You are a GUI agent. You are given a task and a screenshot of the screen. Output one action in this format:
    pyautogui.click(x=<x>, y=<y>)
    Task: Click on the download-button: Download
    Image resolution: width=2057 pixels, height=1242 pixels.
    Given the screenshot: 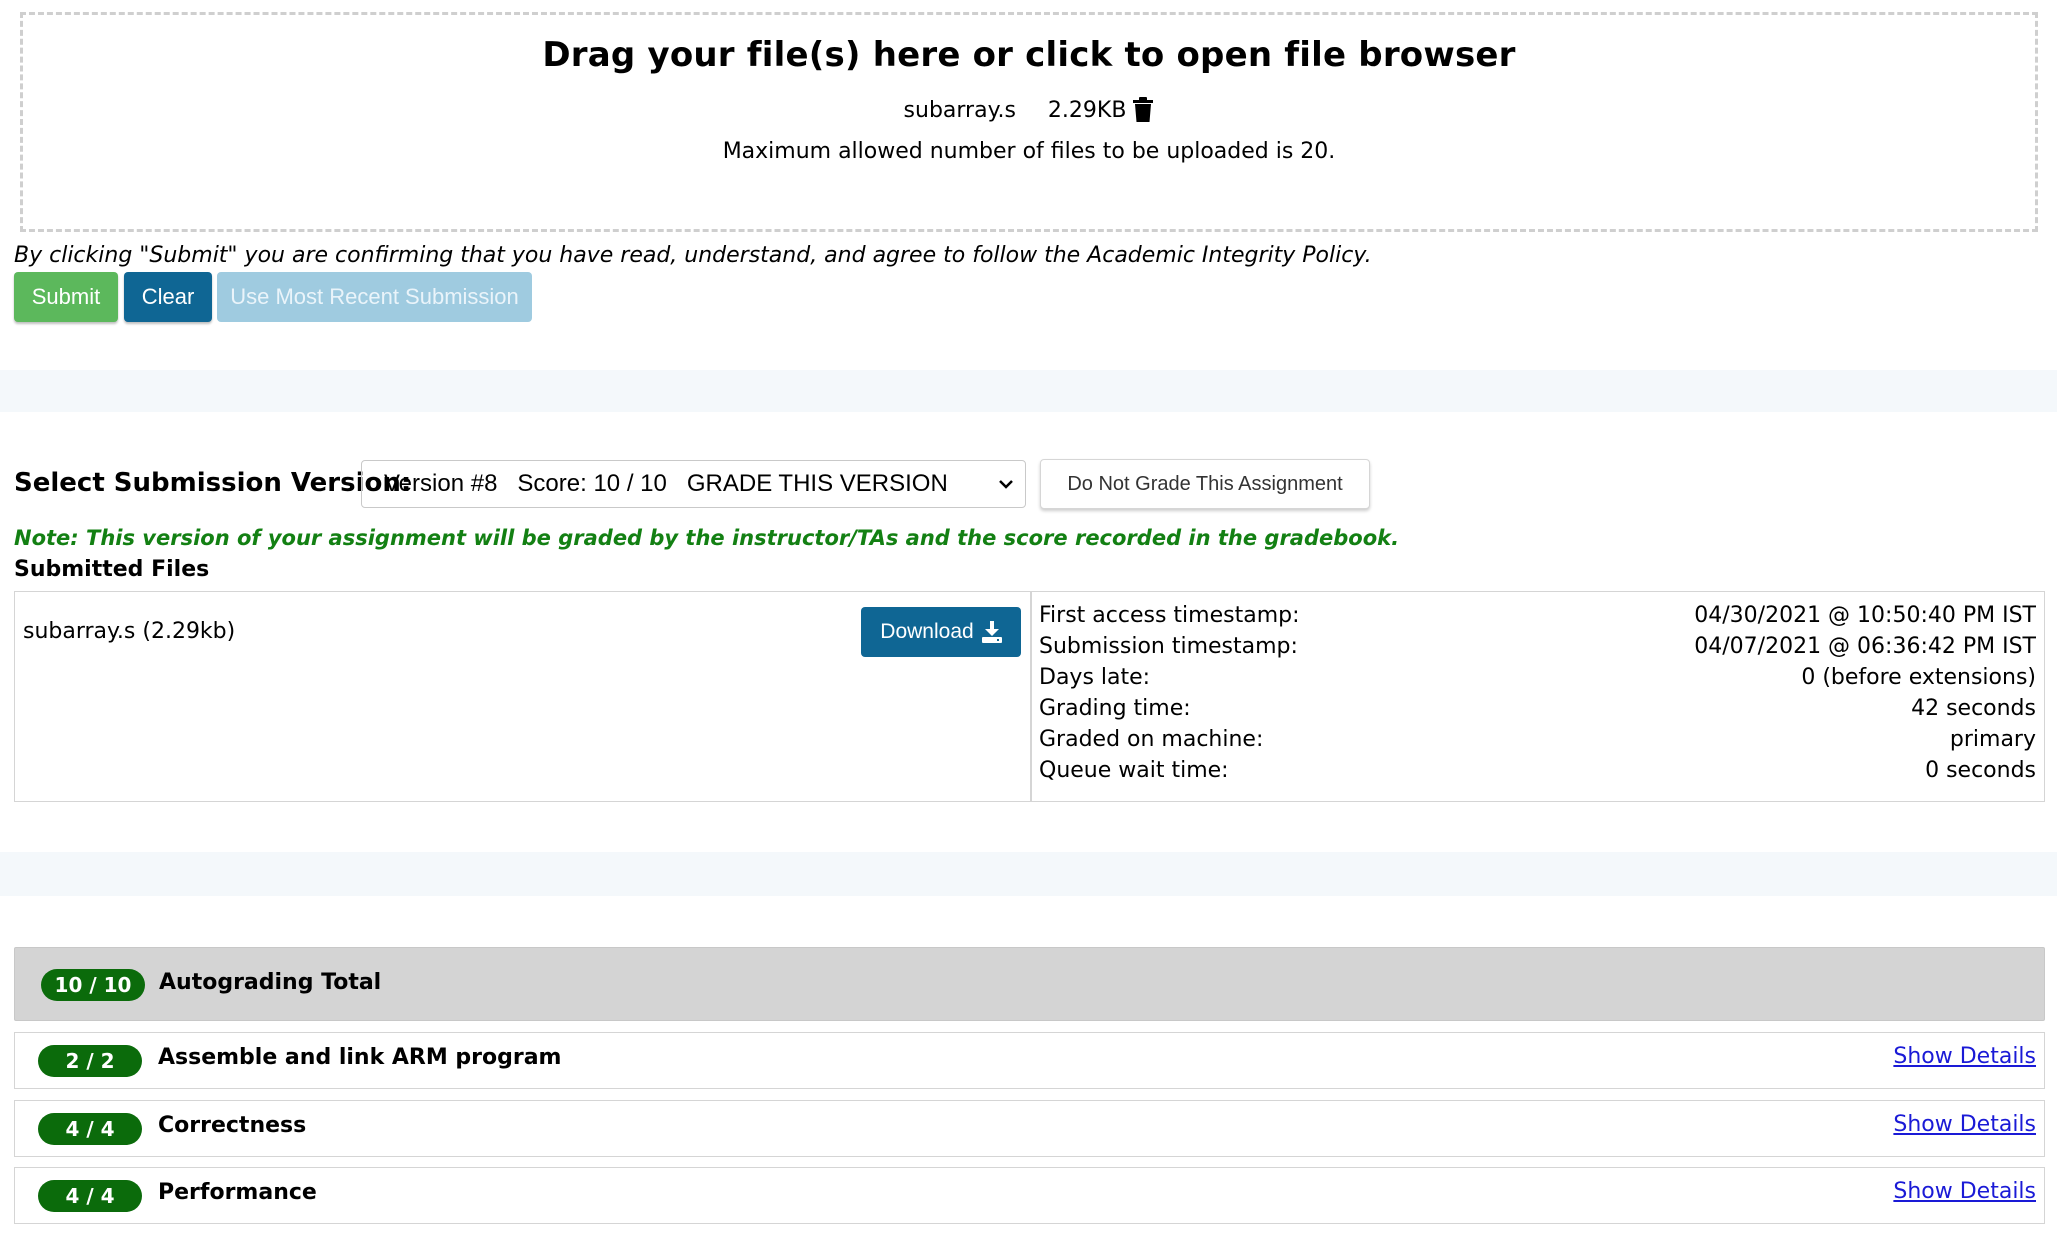 What is the action you would take?
    pyautogui.click(x=941, y=632)
    